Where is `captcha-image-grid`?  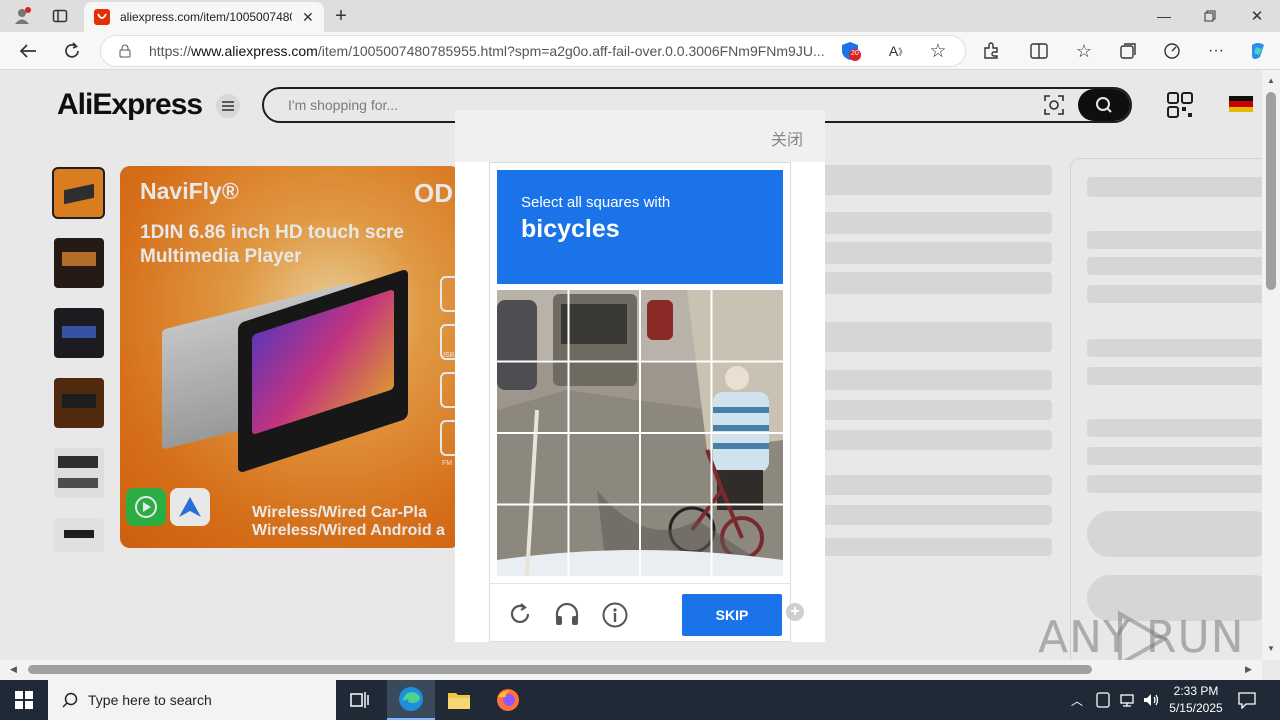 captcha-image-grid is located at coordinates (640, 433).